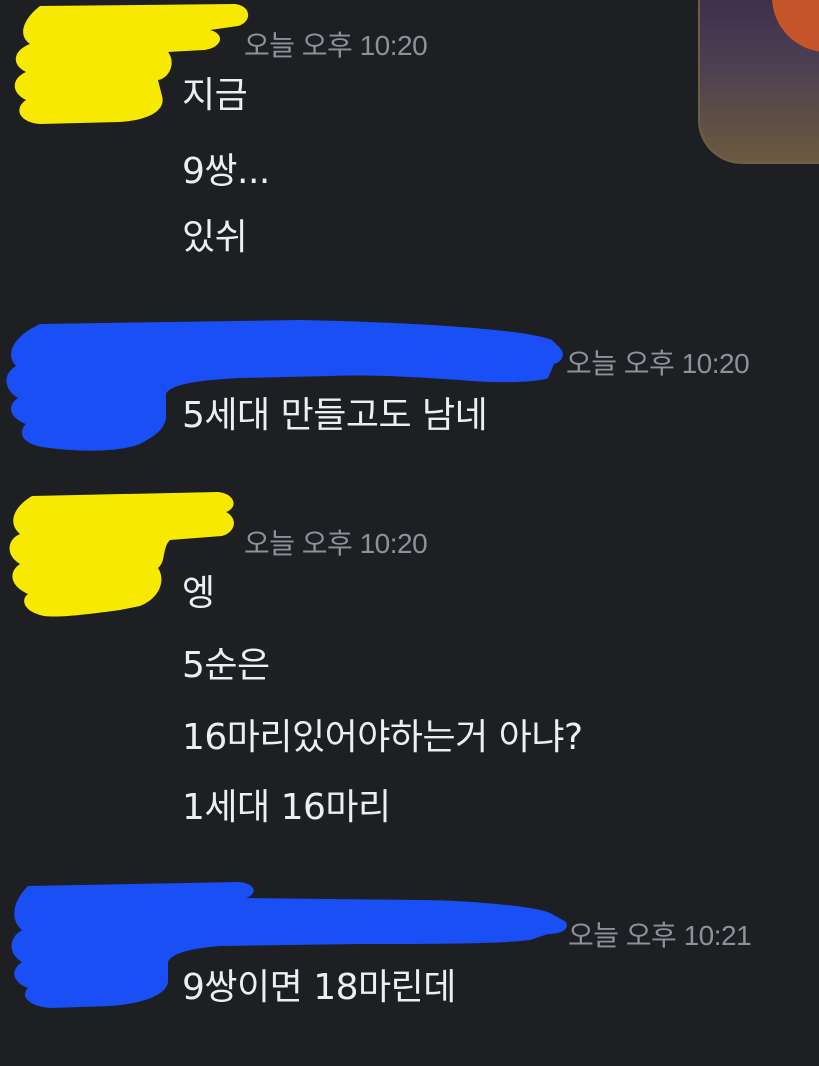  What do you see at coordinates (198, 593) in the screenshot?
I see `message-text: 엥` at bounding box center [198, 593].